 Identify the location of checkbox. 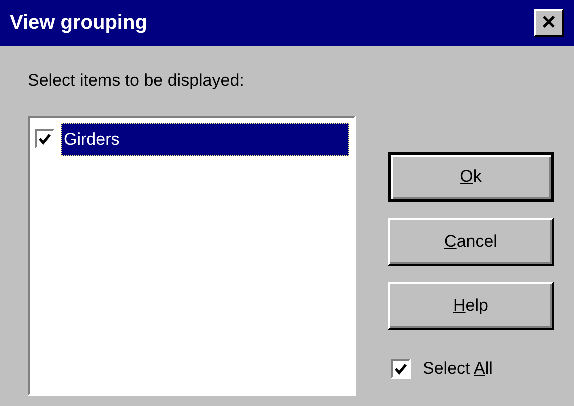
(401, 368).